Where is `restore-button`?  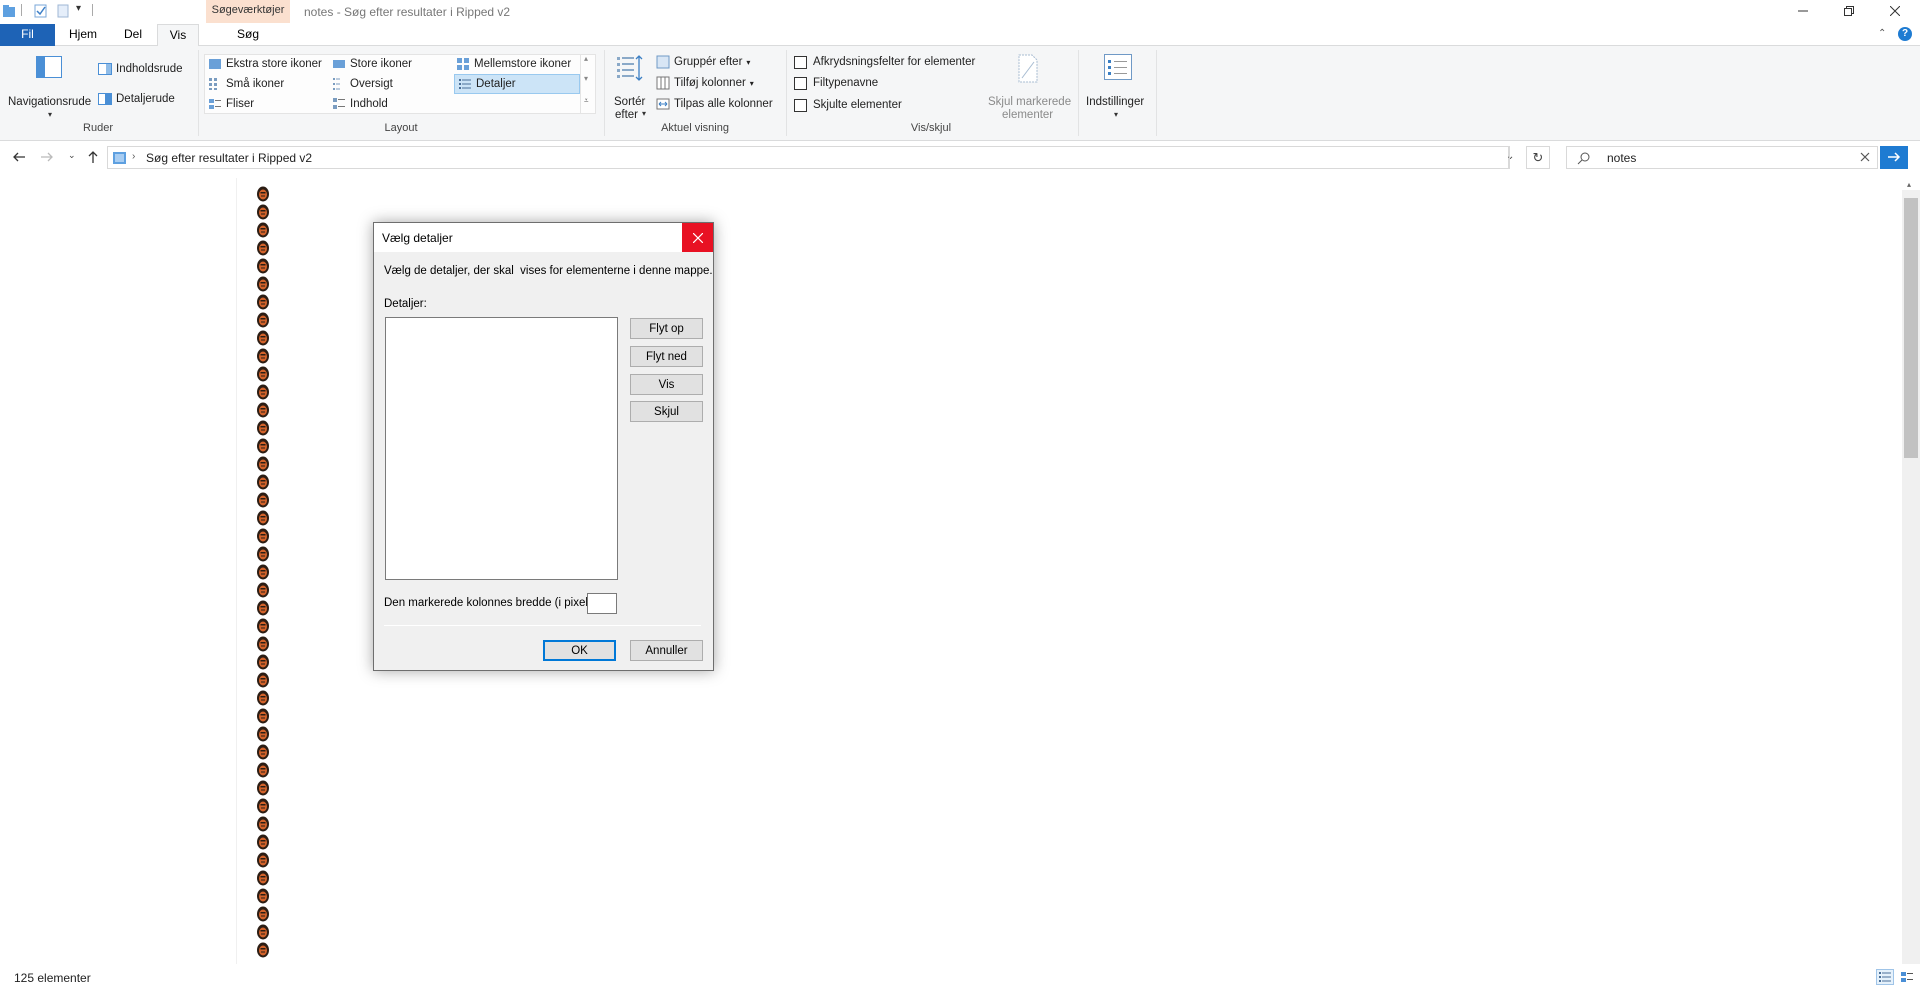
restore-button is located at coordinates (1849, 11).